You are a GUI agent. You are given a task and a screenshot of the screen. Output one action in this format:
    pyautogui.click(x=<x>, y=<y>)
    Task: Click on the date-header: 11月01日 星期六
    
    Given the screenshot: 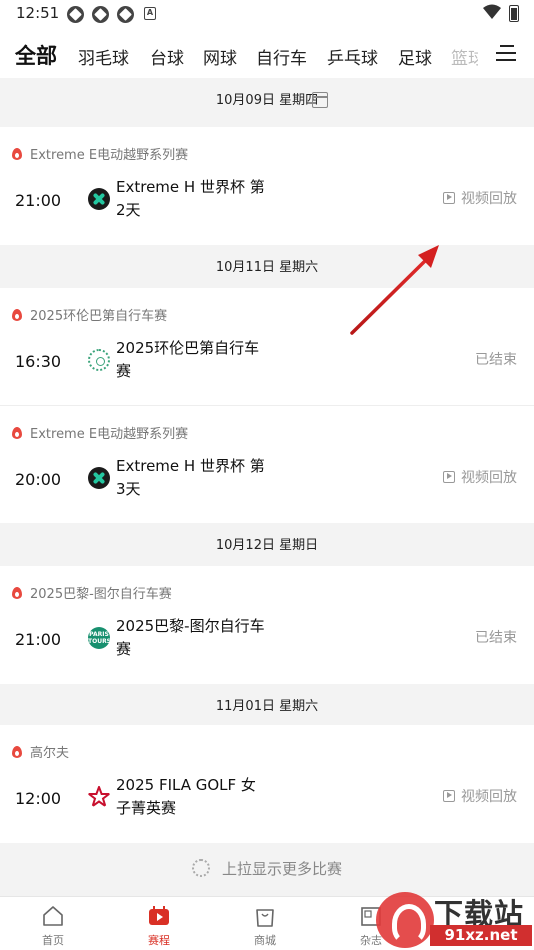 What is the action you would take?
    pyautogui.click(x=267, y=706)
    